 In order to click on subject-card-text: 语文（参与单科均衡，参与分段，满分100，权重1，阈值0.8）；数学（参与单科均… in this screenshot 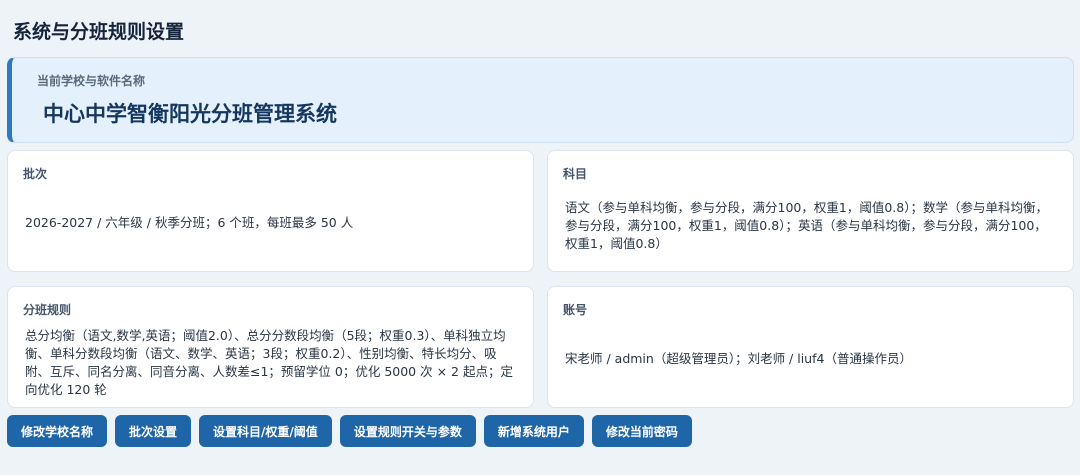, I will do `click(806, 225)`.